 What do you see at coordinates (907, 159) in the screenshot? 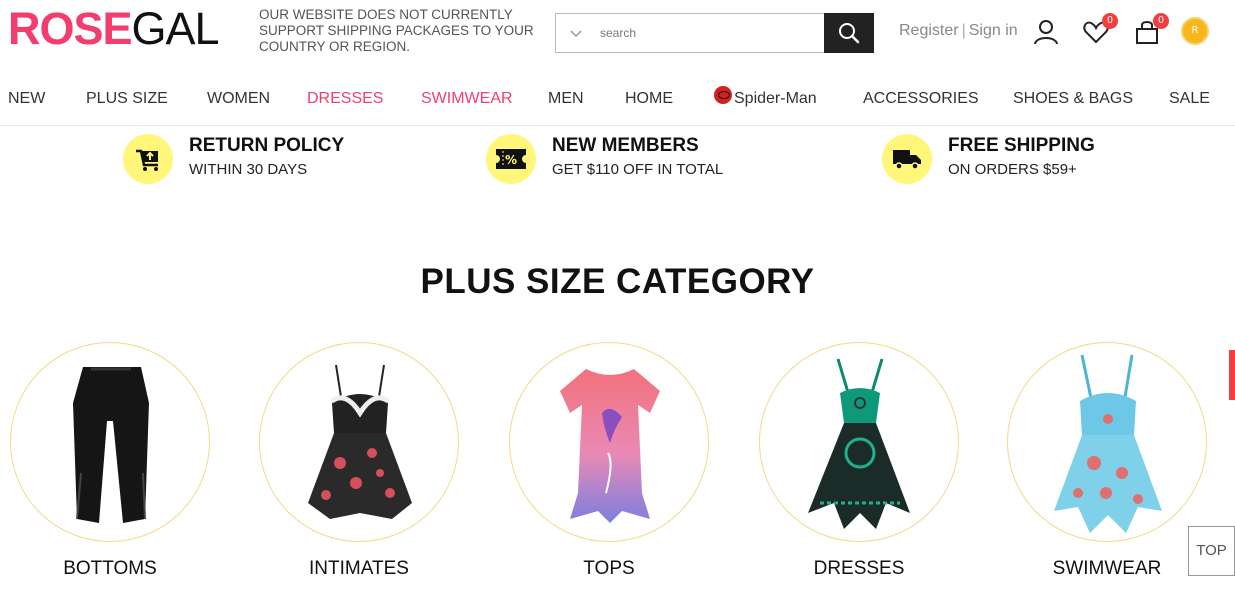
I see `truck-icon` at bounding box center [907, 159].